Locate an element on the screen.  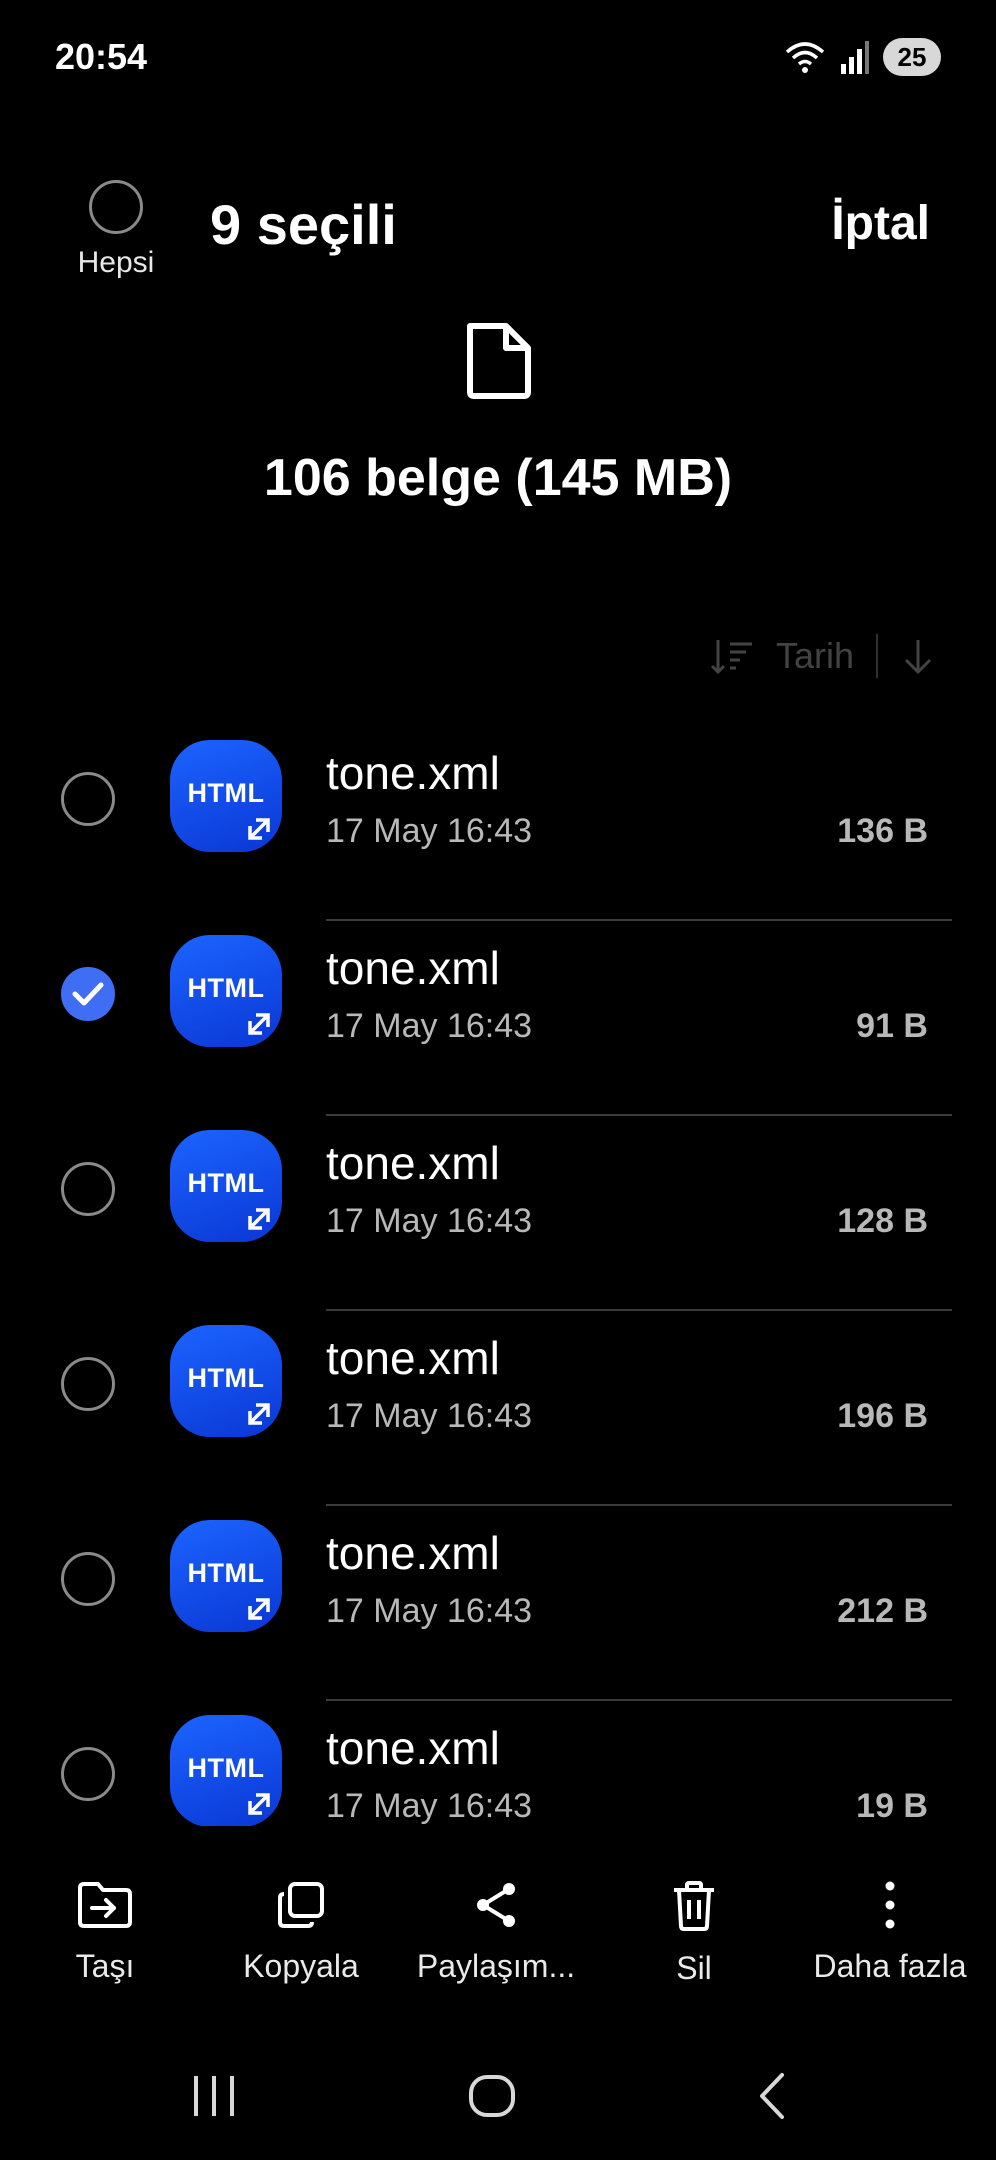
wifi-icon is located at coordinates (805, 57).